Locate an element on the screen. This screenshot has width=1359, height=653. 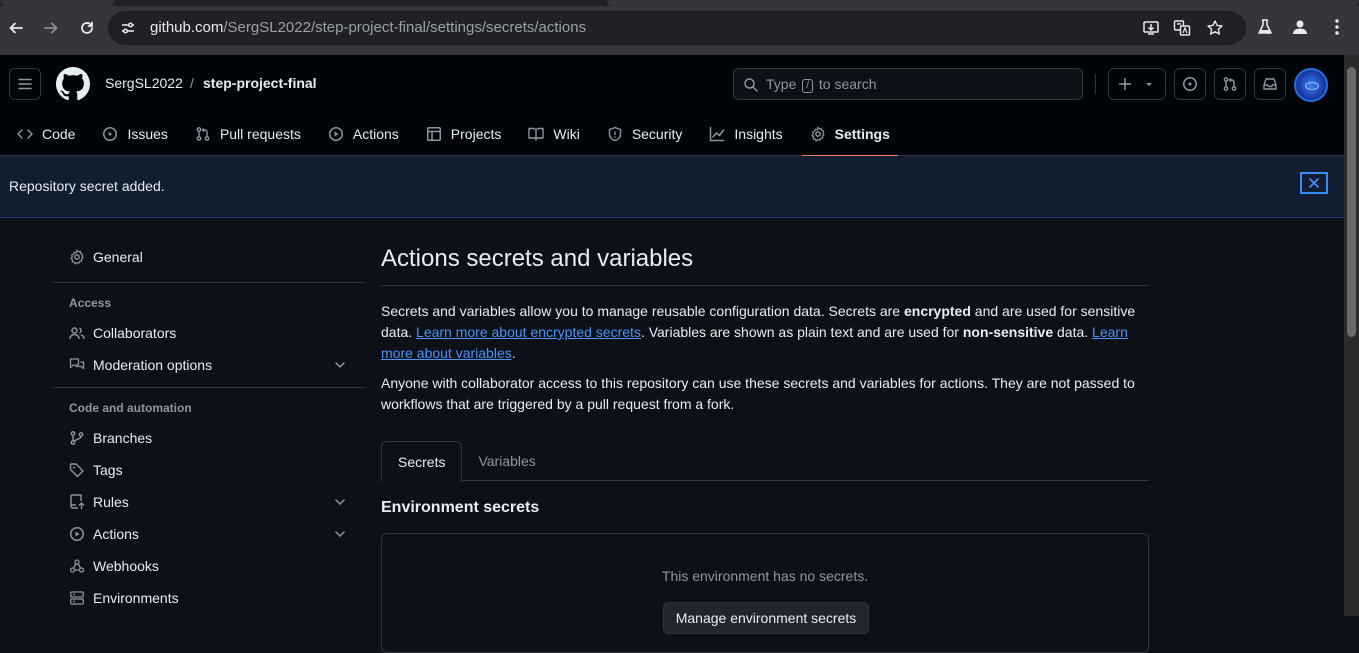
tab-issues: Issues is located at coordinates (134, 134).